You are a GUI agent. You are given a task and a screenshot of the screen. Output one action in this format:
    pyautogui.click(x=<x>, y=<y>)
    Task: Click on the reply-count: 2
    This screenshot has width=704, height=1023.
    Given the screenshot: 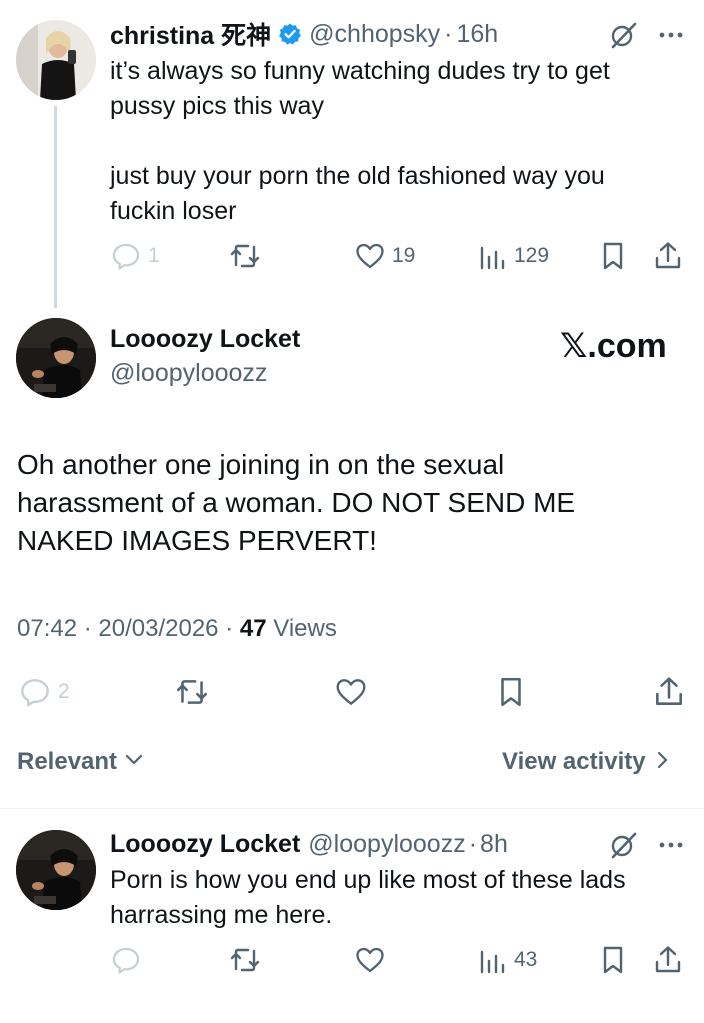 What is the action you would take?
    pyautogui.click(x=64, y=691)
    